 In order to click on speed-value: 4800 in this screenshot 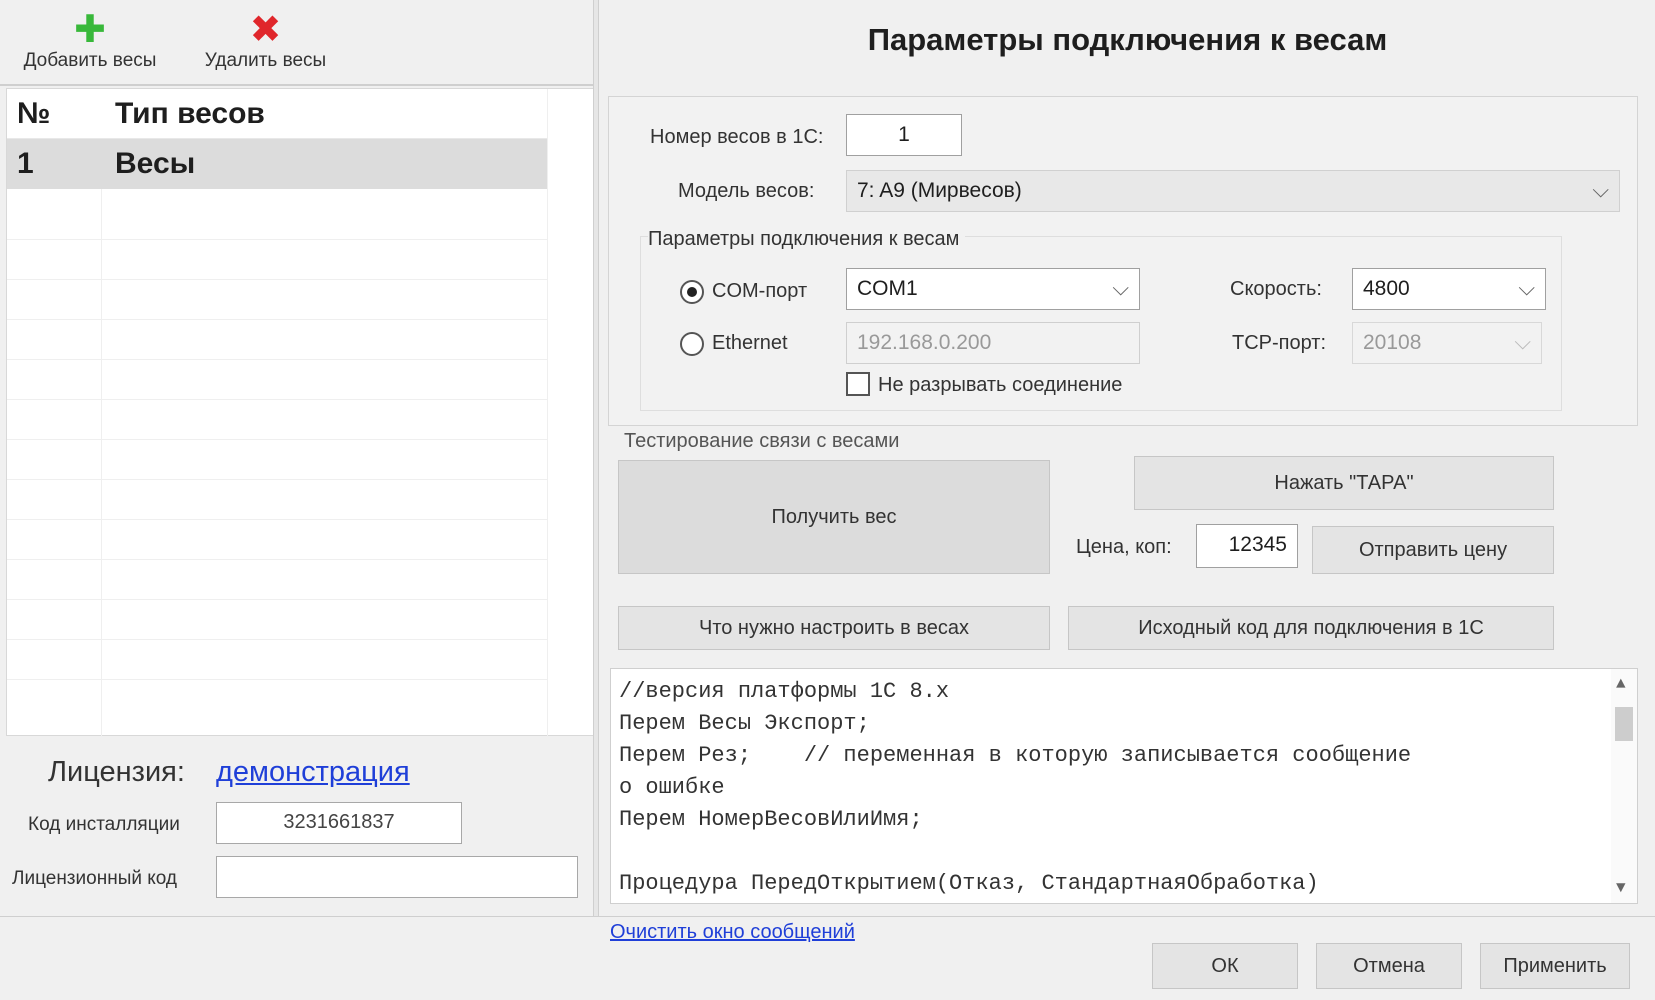, I will do `click(1386, 288)`.